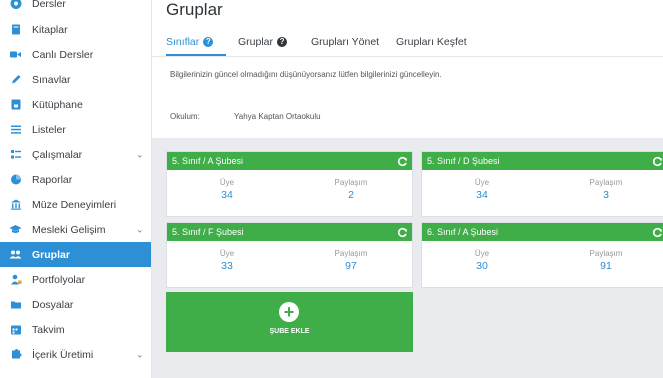 This screenshot has height=378, width=663. What do you see at coordinates (75, 179) in the screenshot?
I see `sidebar-item-raporlar: Raporlar` at bounding box center [75, 179].